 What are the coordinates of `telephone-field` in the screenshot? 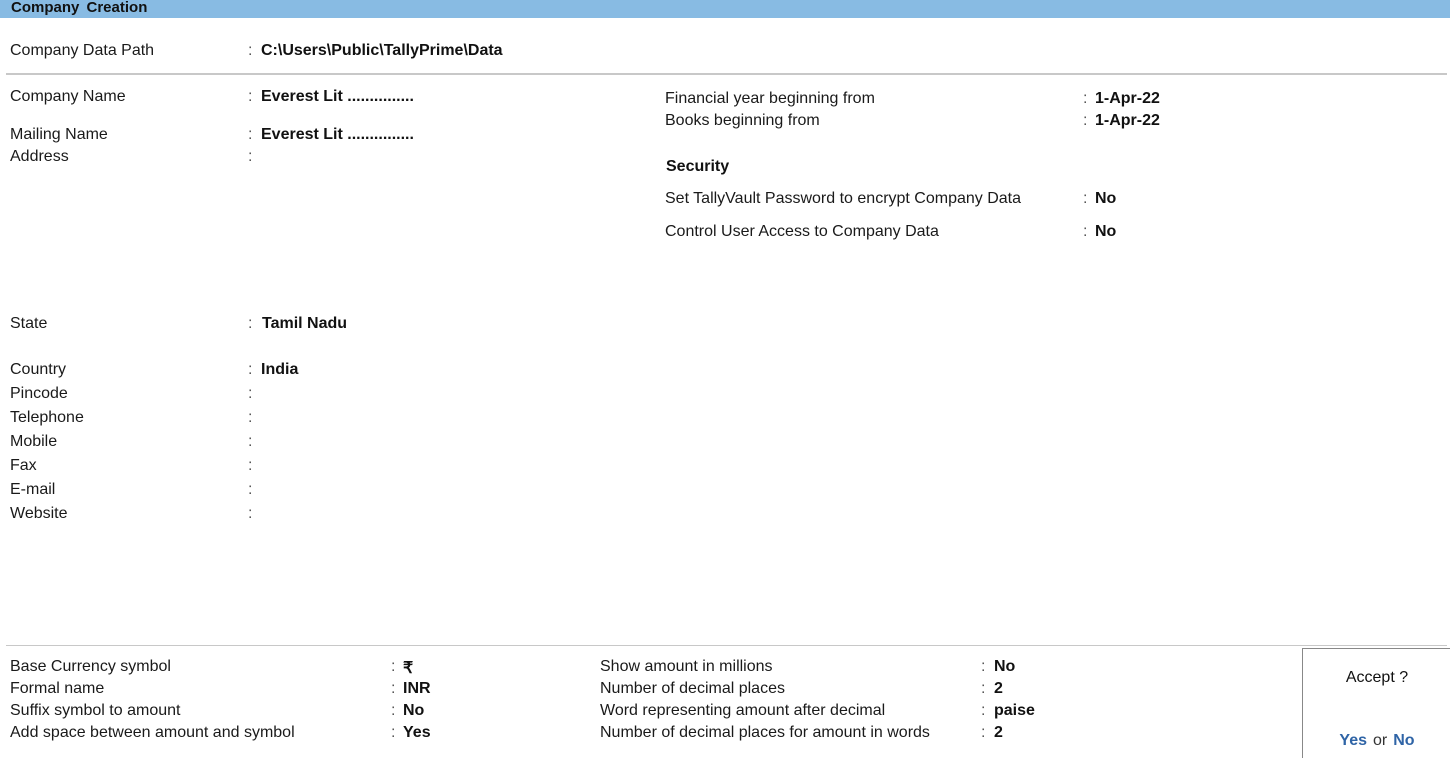 It's located at (336, 418).